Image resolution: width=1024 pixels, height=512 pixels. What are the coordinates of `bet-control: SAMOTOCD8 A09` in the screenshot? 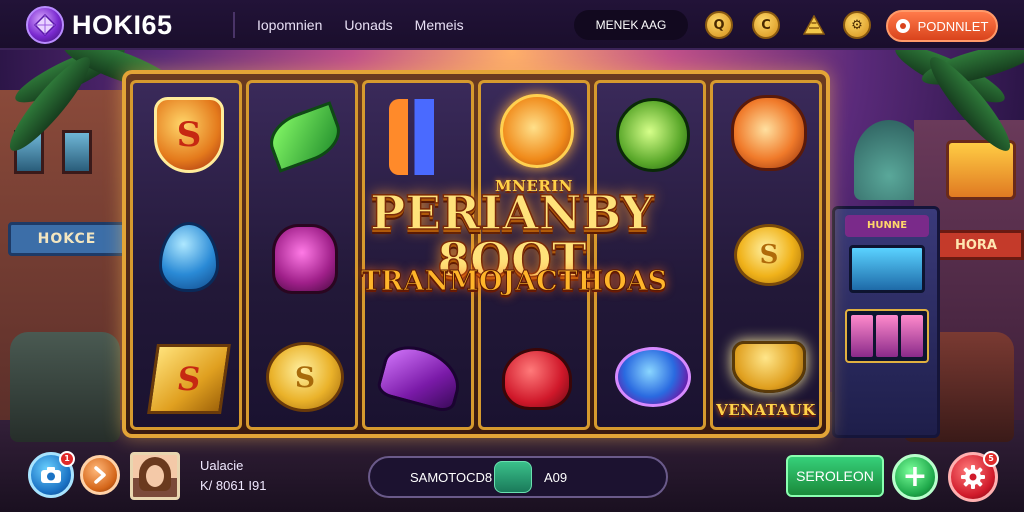 It's located at (518, 477).